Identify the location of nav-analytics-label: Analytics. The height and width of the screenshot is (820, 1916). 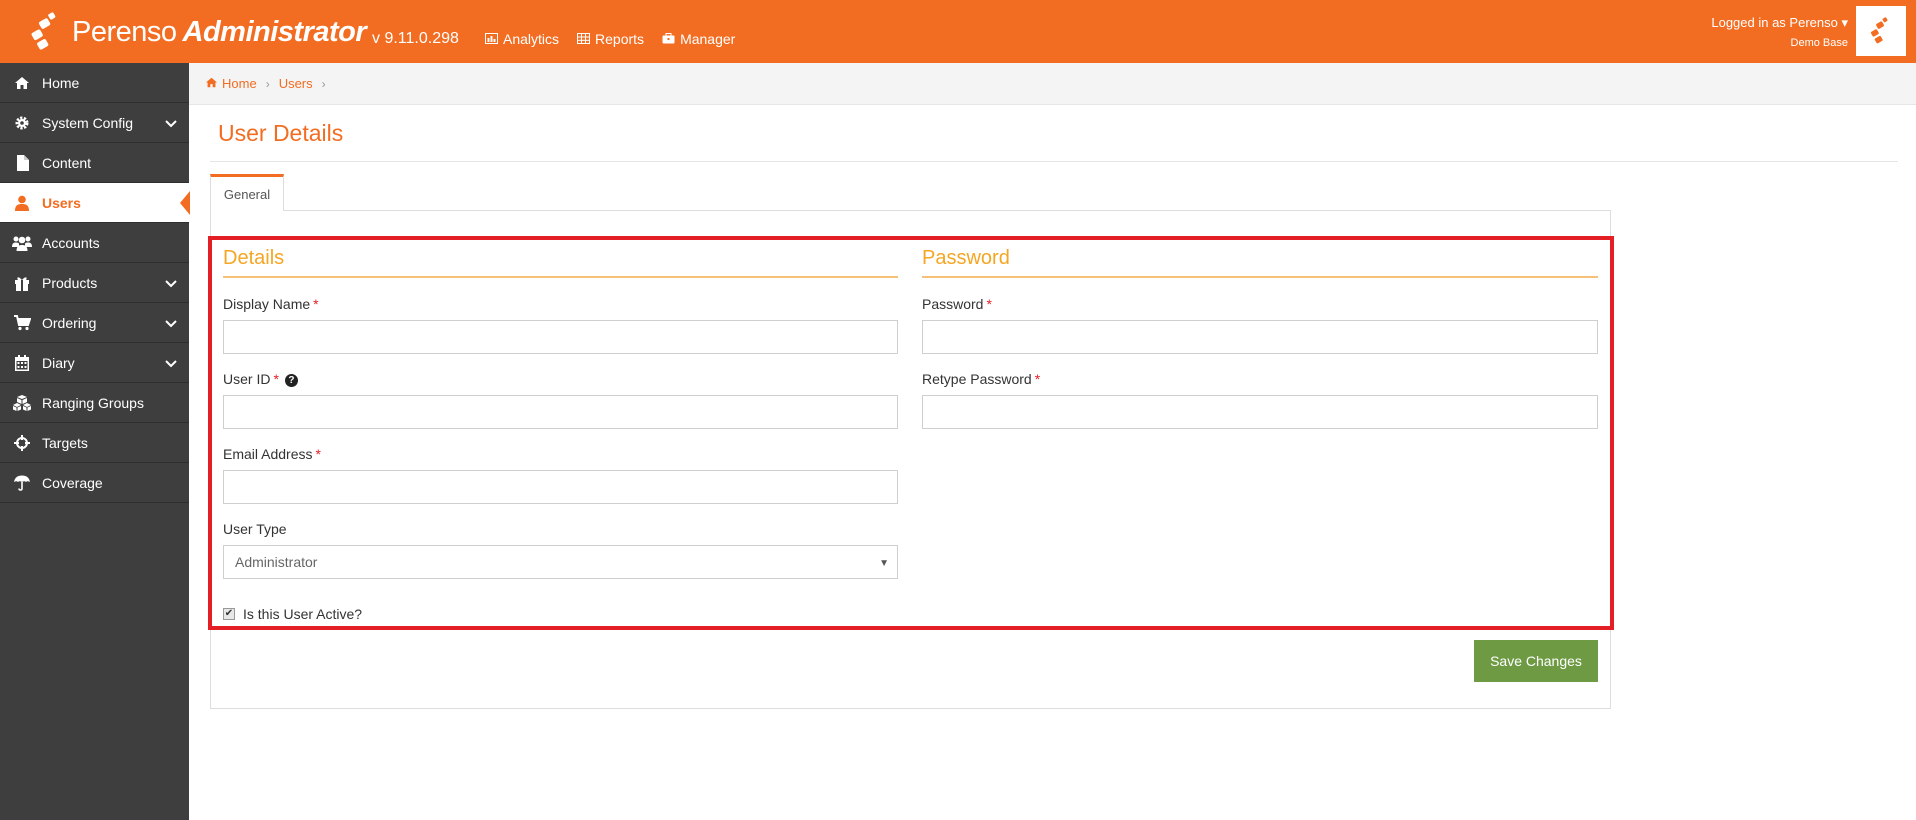
(531, 39).